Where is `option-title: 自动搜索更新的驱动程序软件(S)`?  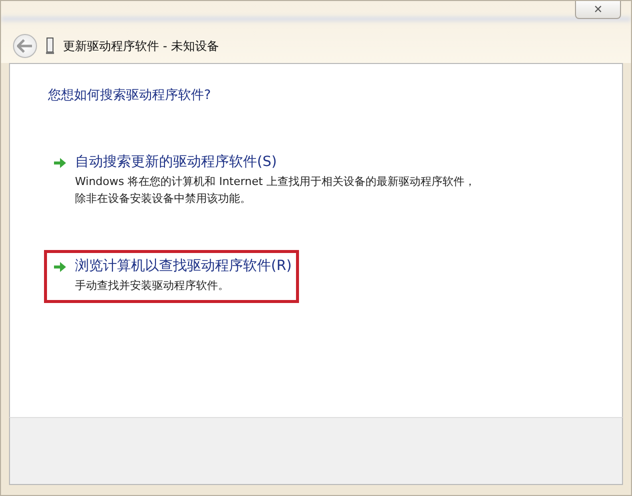 option-title: 自动搜索更新的驱动程序软件(S) is located at coordinates (176, 162).